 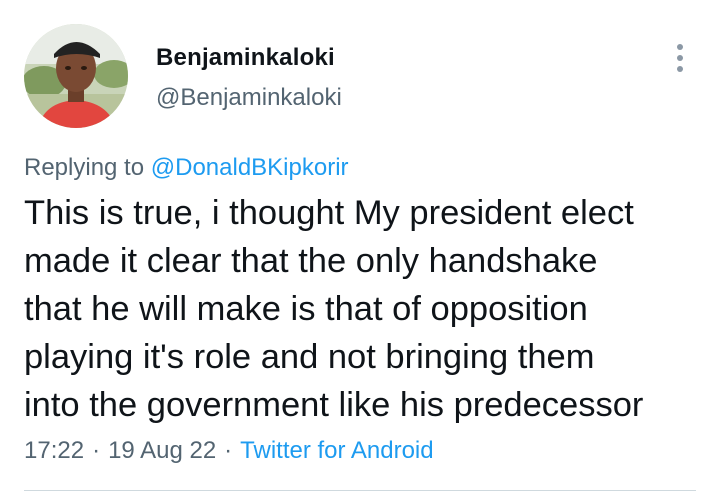 I want to click on avatar, so click(x=76, y=76).